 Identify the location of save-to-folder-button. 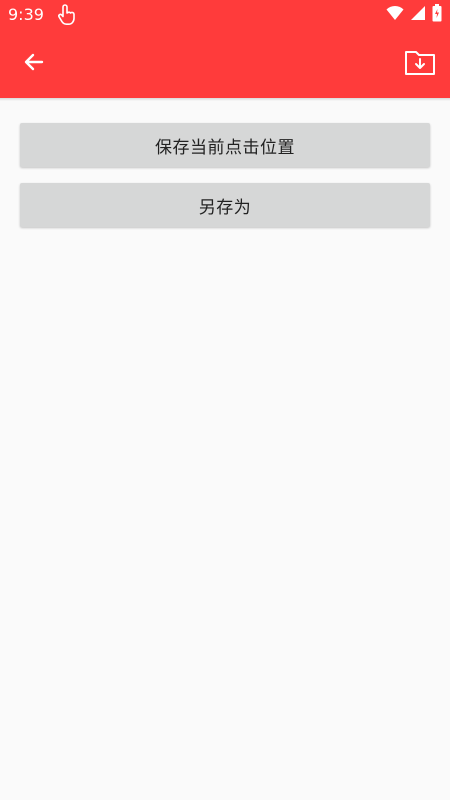
(420, 64).